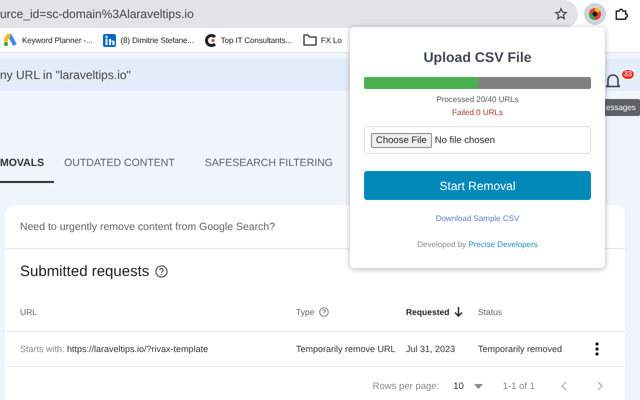 The width and height of the screenshot is (640, 400). Describe the element at coordinates (313, 312) in the screenshot. I see `column-header: Type` at that location.